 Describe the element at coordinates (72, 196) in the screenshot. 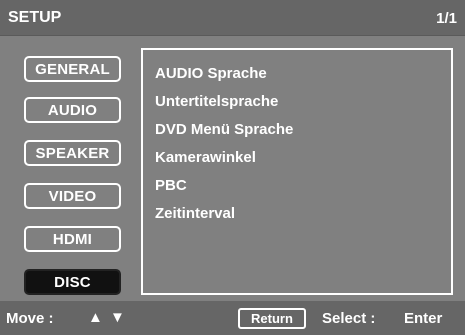

I see `menu-item-video: VIDEO` at that location.